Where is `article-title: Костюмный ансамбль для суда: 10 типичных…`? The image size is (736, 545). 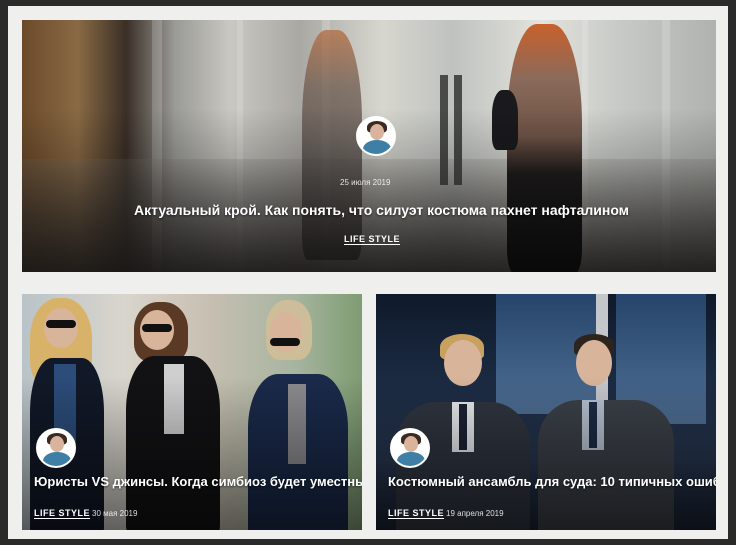
article-title: Костюмный ансамбль для суда: 10 типичных… is located at coordinates (552, 481).